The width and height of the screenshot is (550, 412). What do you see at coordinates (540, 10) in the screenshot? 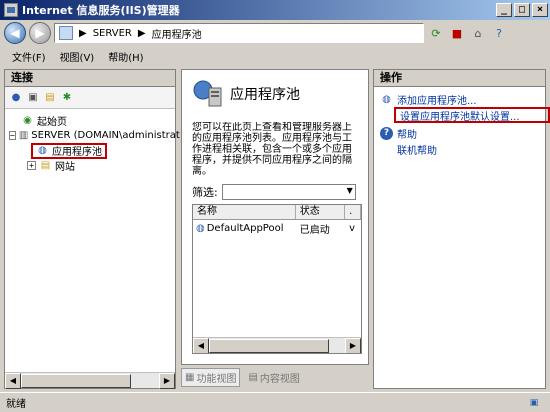
I see `close-button: ×` at bounding box center [540, 10].